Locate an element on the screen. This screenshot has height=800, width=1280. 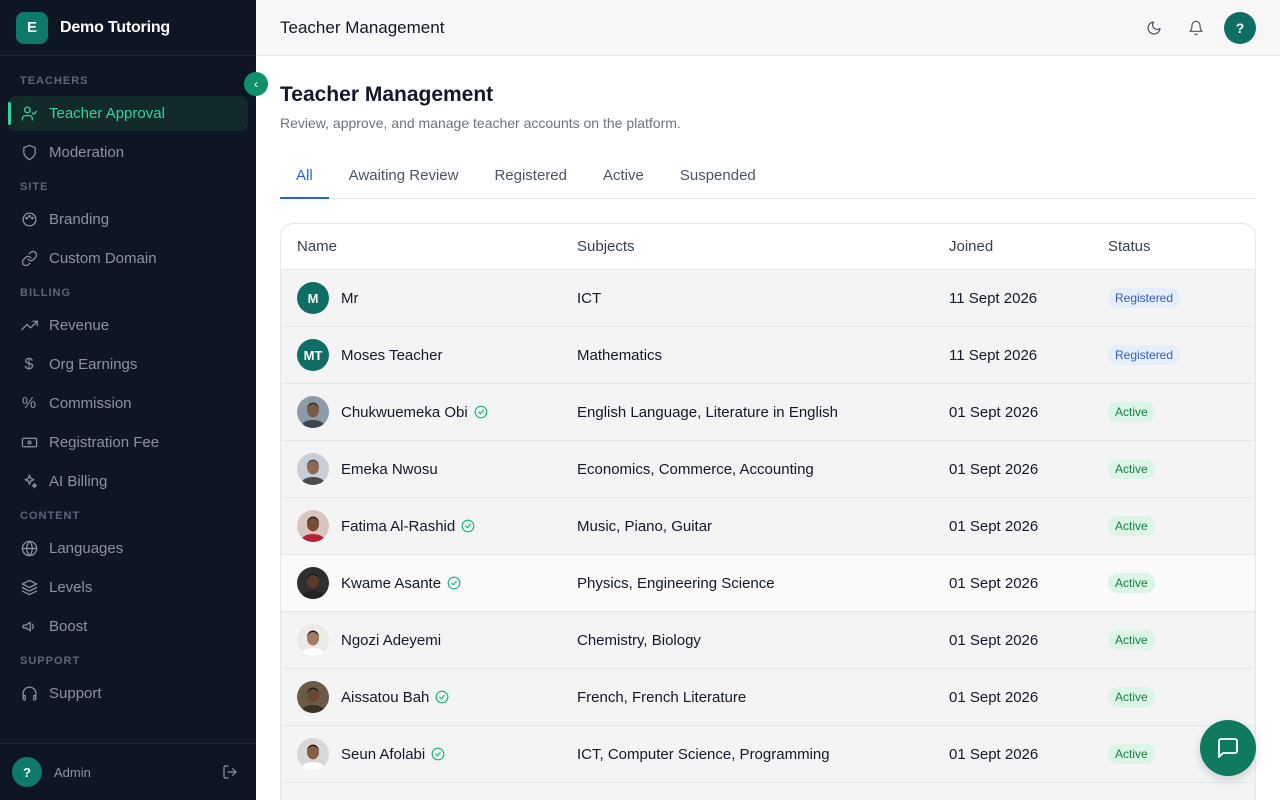
tab-active: Active is located at coordinates (623, 179).